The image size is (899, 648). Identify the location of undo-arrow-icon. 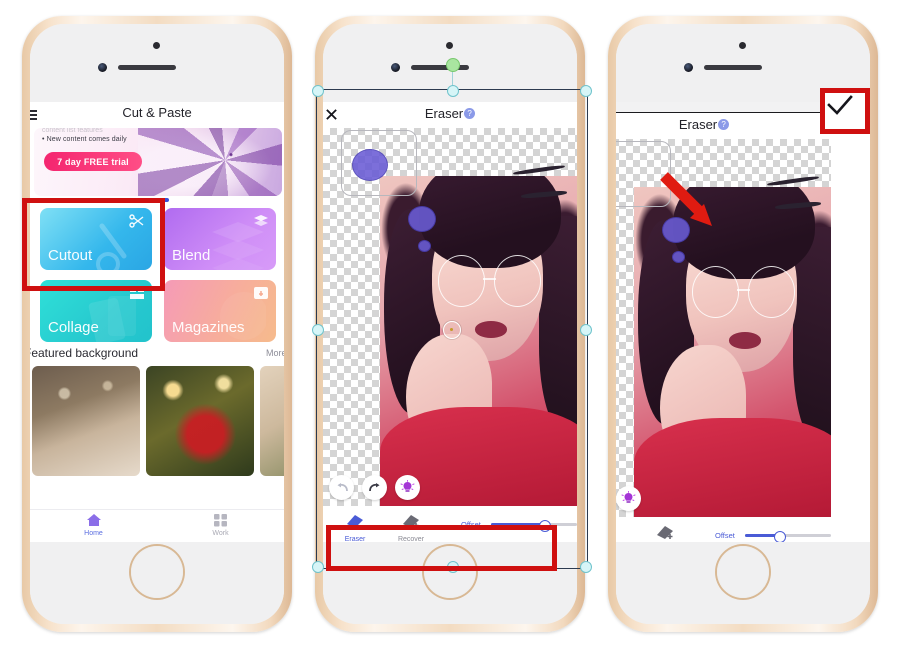
(342, 486).